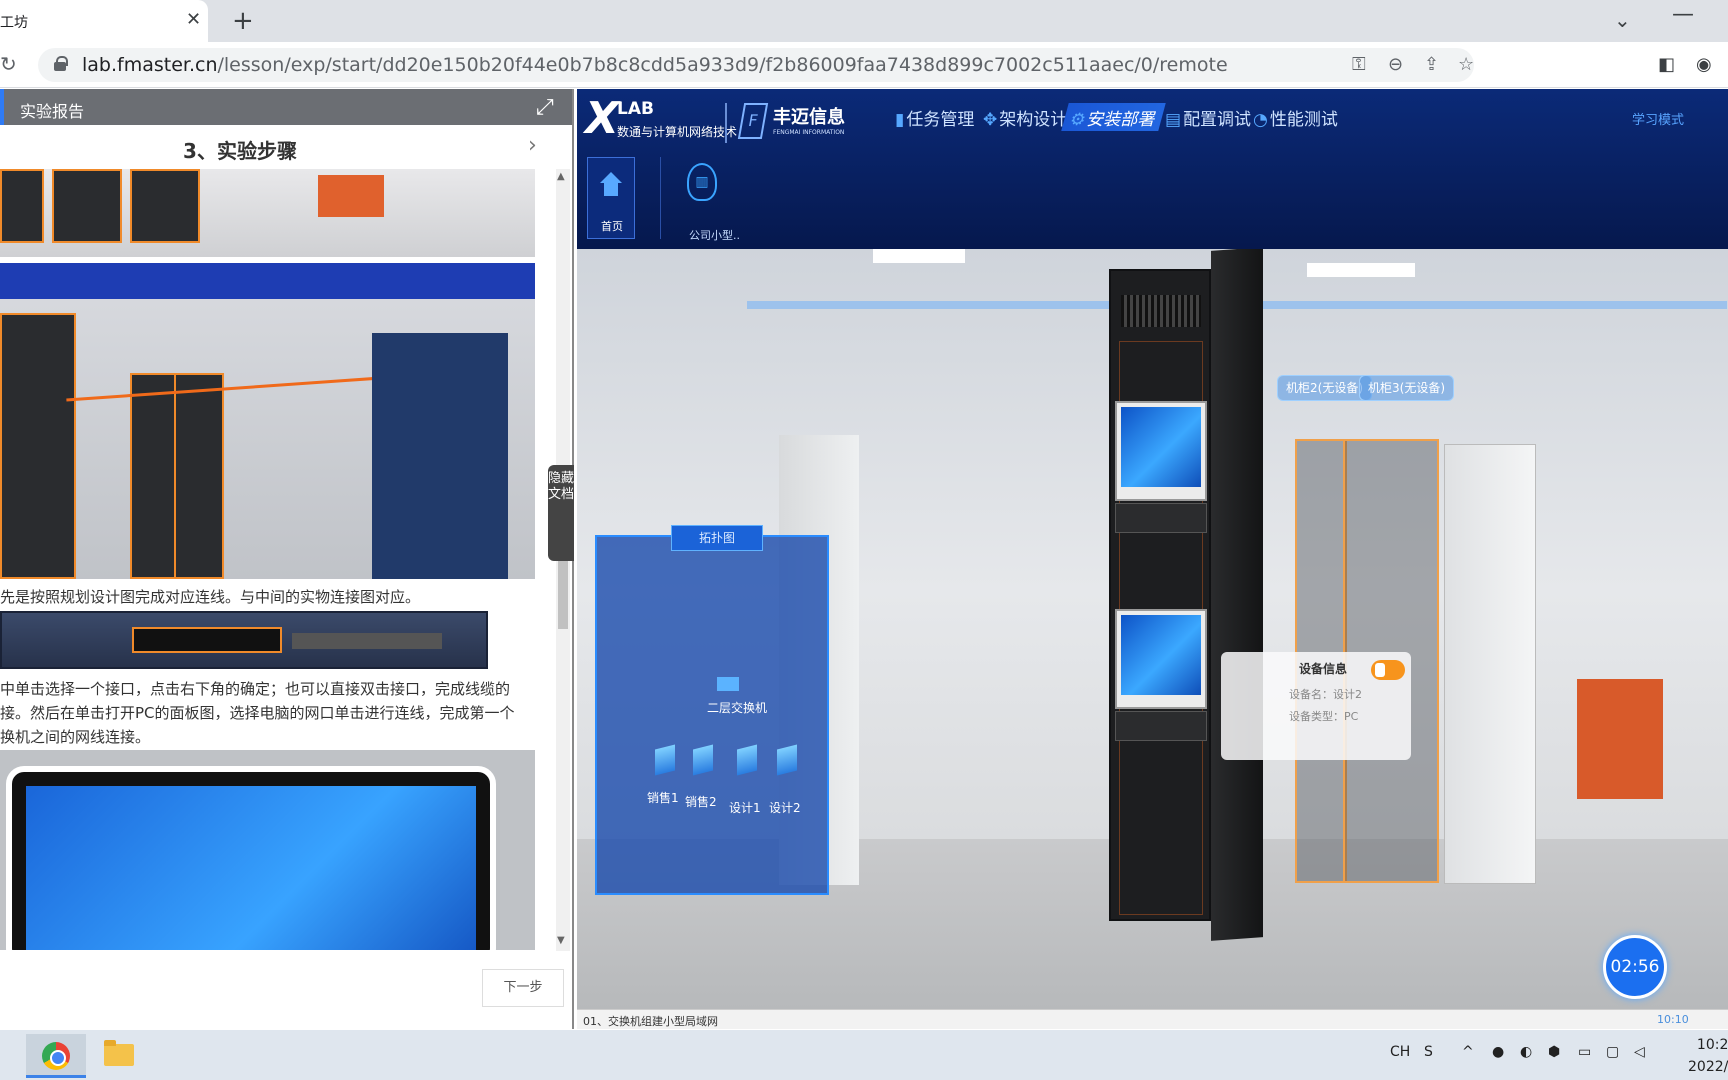  Describe the element at coordinates (193, 19) in the screenshot. I see `close-icon: ✕` at that location.